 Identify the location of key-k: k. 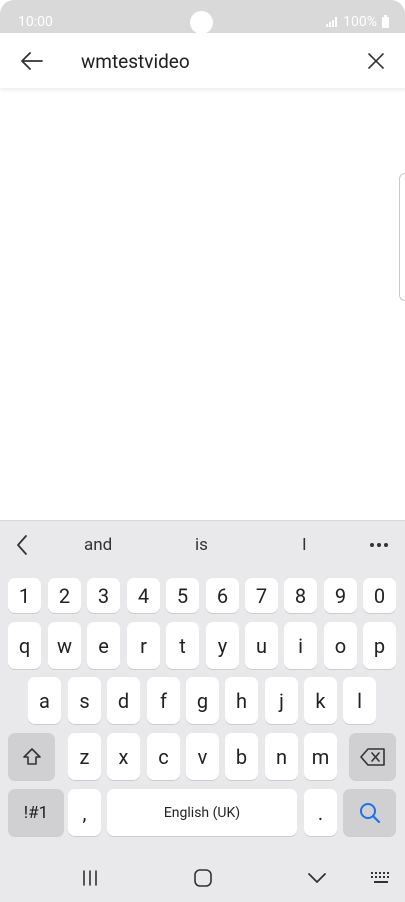
(320, 700).